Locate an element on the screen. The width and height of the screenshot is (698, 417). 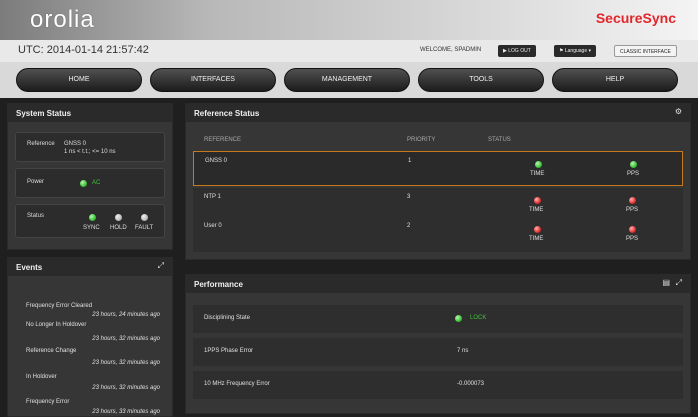
perf-value: -0.000073 is located at coordinates (471, 384).